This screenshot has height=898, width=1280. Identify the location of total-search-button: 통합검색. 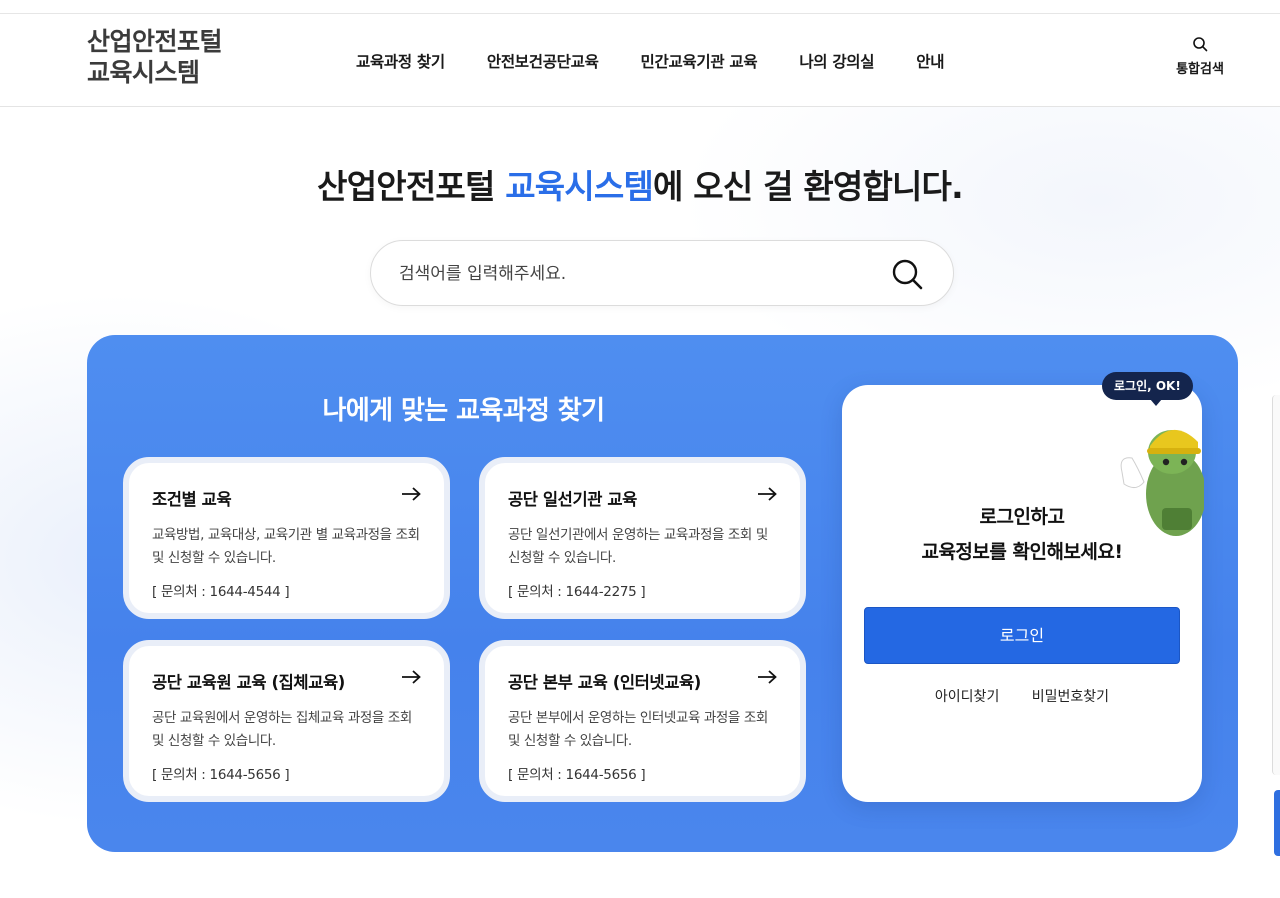
(1200, 56).